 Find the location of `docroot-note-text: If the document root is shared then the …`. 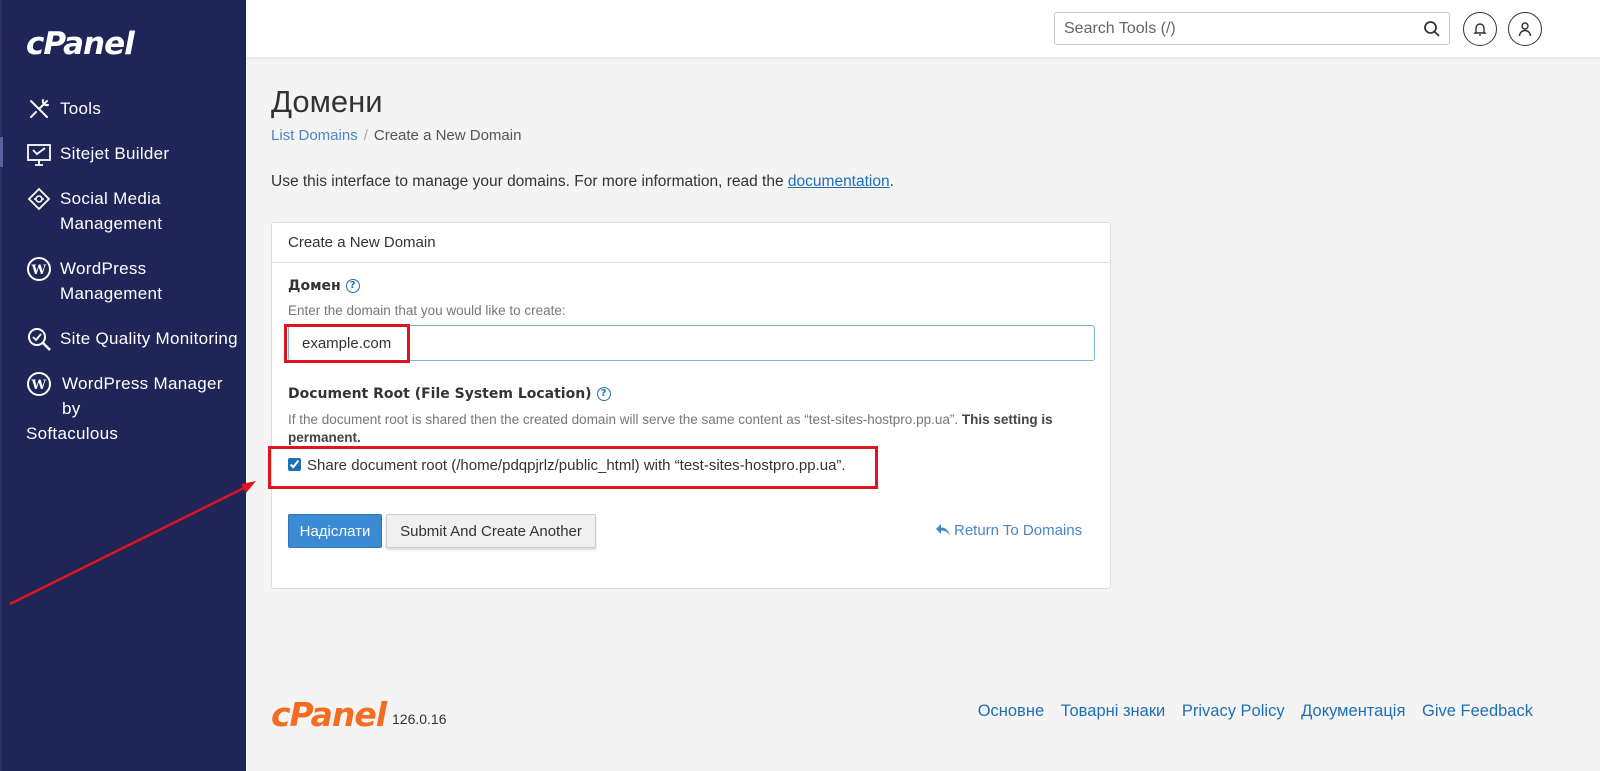

docroot-note-text: If the document root is shared then the … is located at coordinates (625, 419).